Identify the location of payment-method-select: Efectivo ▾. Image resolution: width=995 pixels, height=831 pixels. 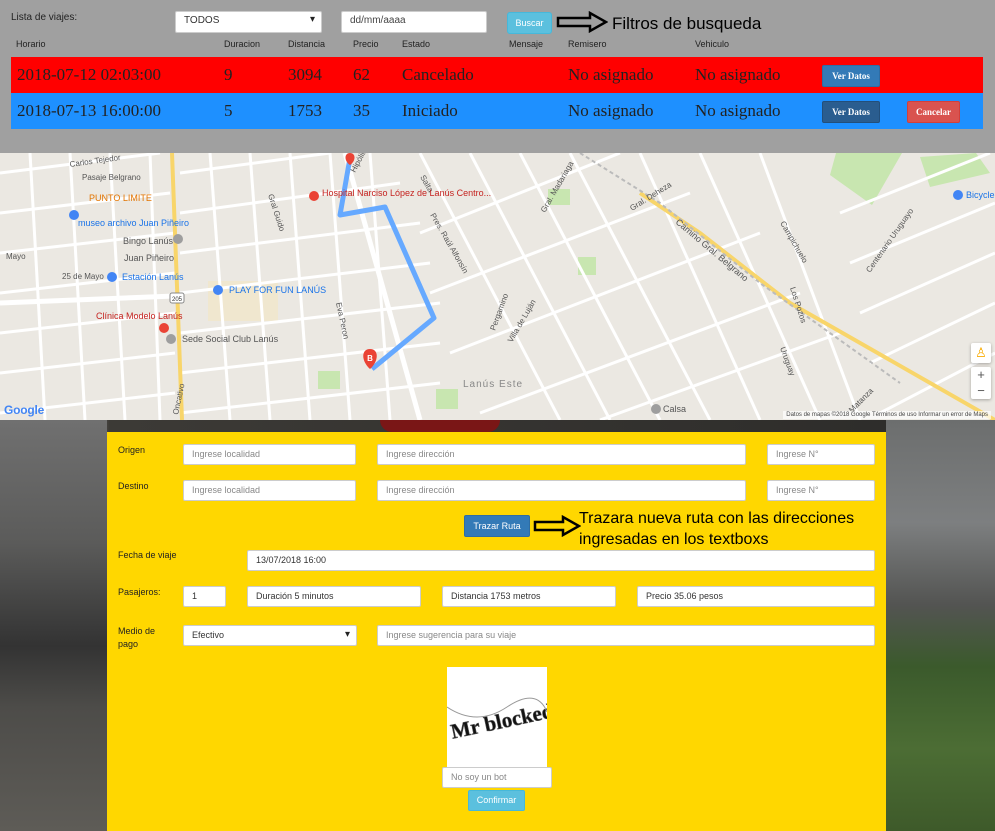
(270, 635).